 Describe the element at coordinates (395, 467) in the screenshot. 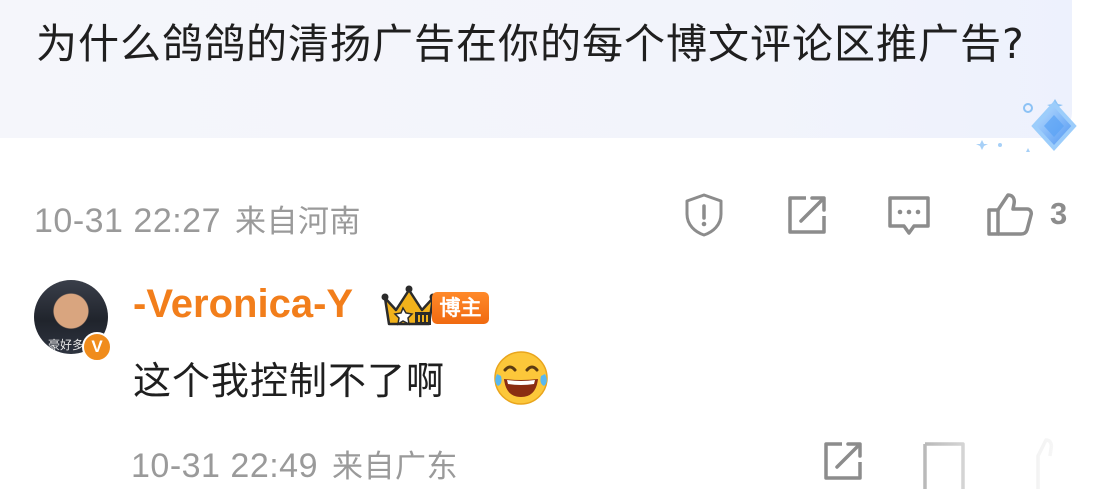

I see `reply-location: 来自广东` at that location.